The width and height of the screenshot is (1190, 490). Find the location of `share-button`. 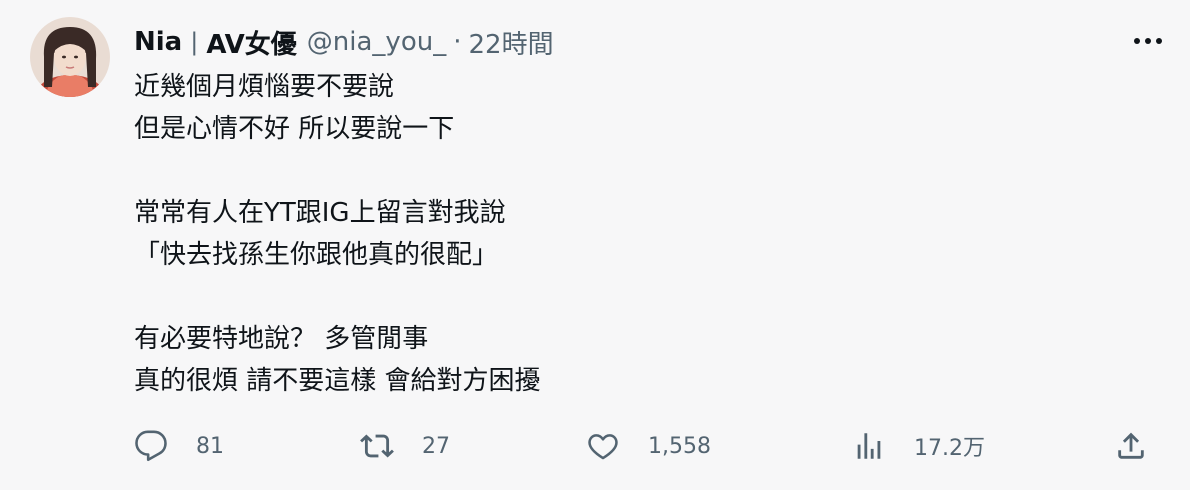

share-button is located at coordinates (1131, 446).